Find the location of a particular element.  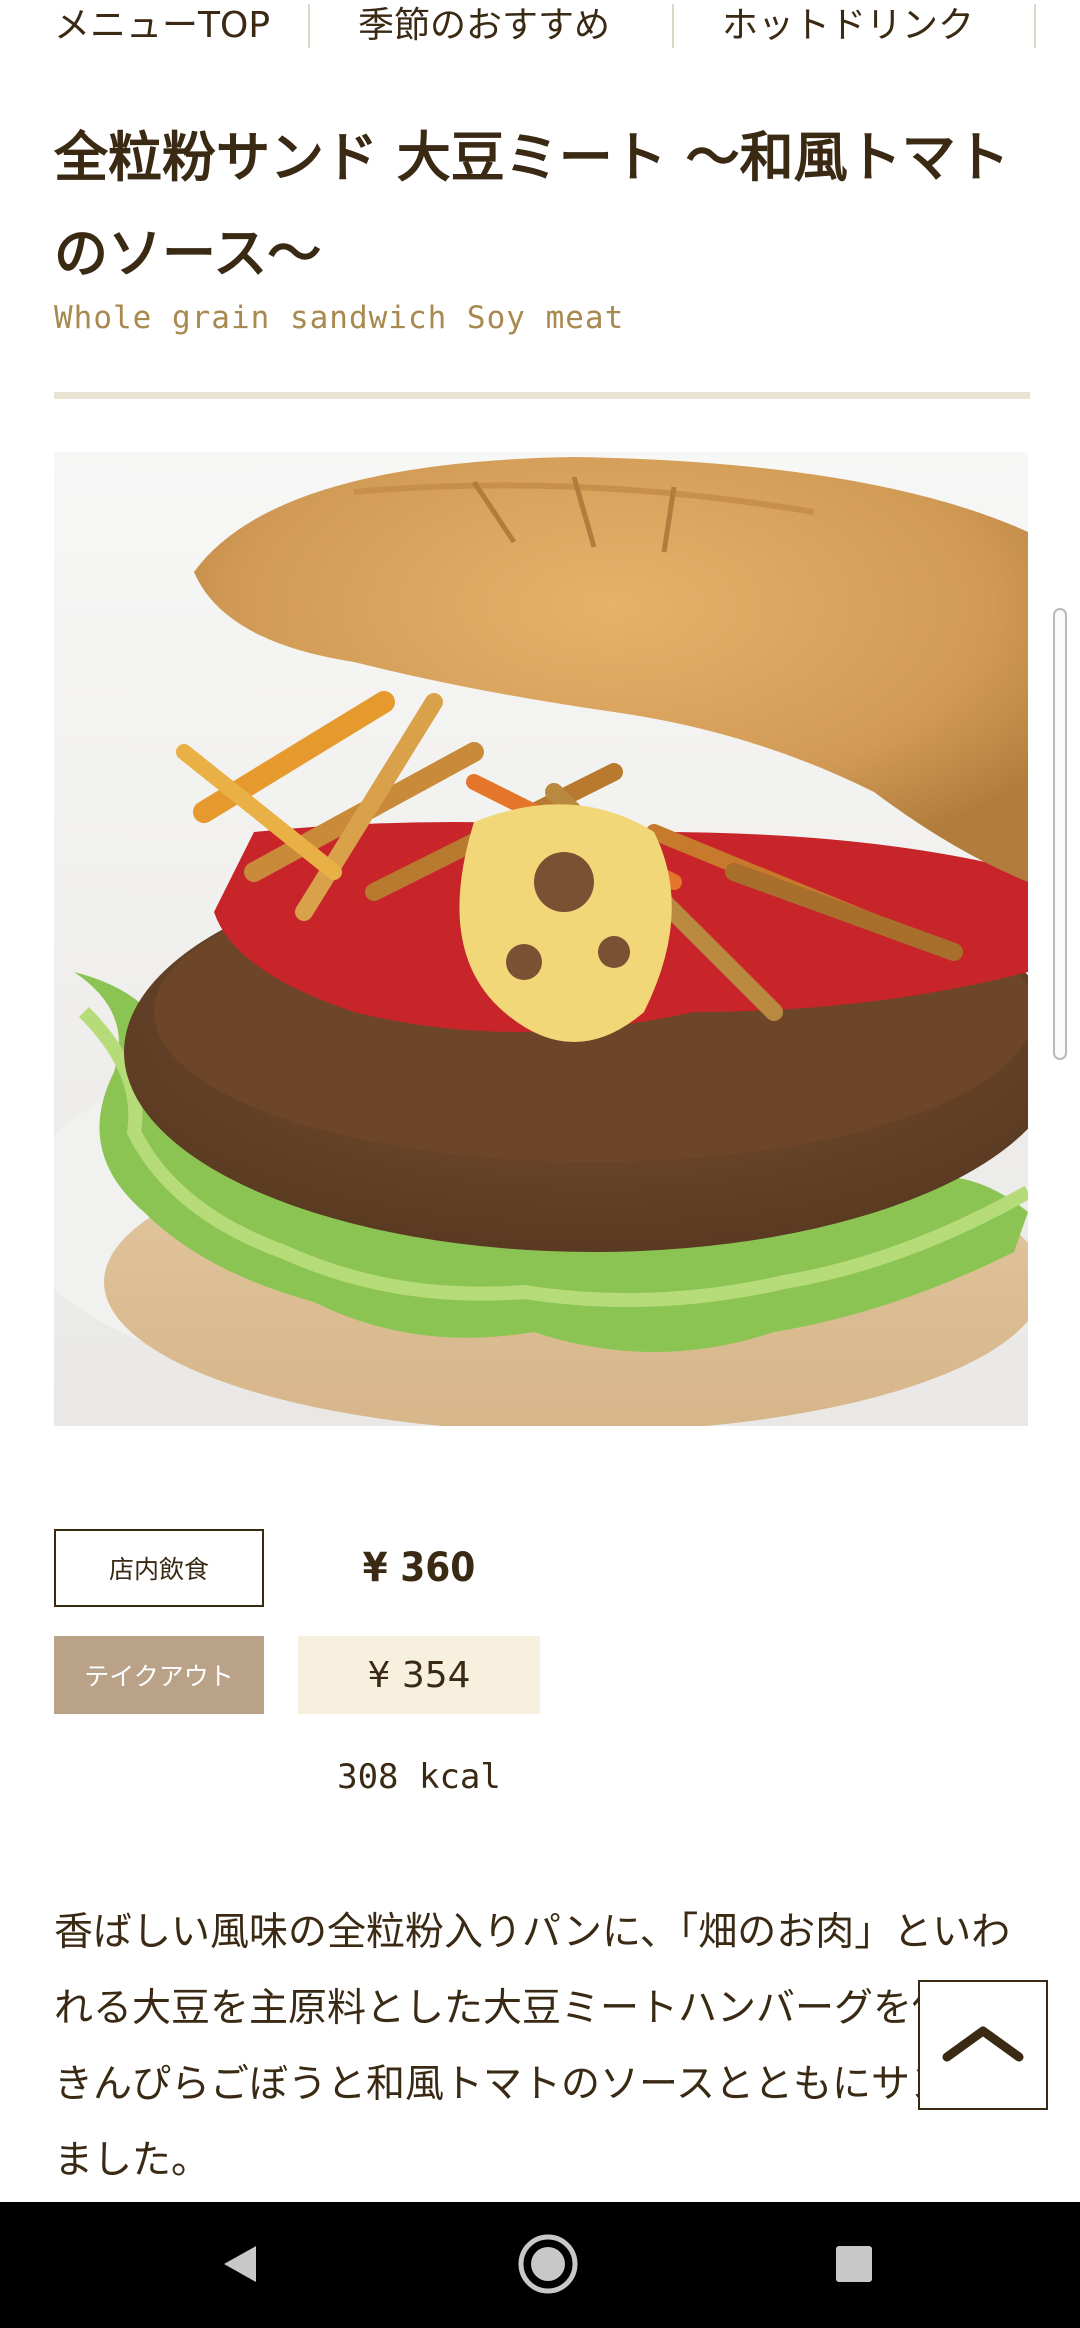

triangle-back-icon is located at coordinates (240, 2266).